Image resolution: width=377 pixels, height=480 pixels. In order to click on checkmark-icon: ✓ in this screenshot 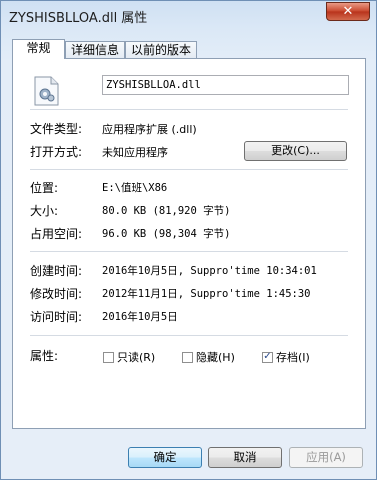, I will do `click(267, 356)`.